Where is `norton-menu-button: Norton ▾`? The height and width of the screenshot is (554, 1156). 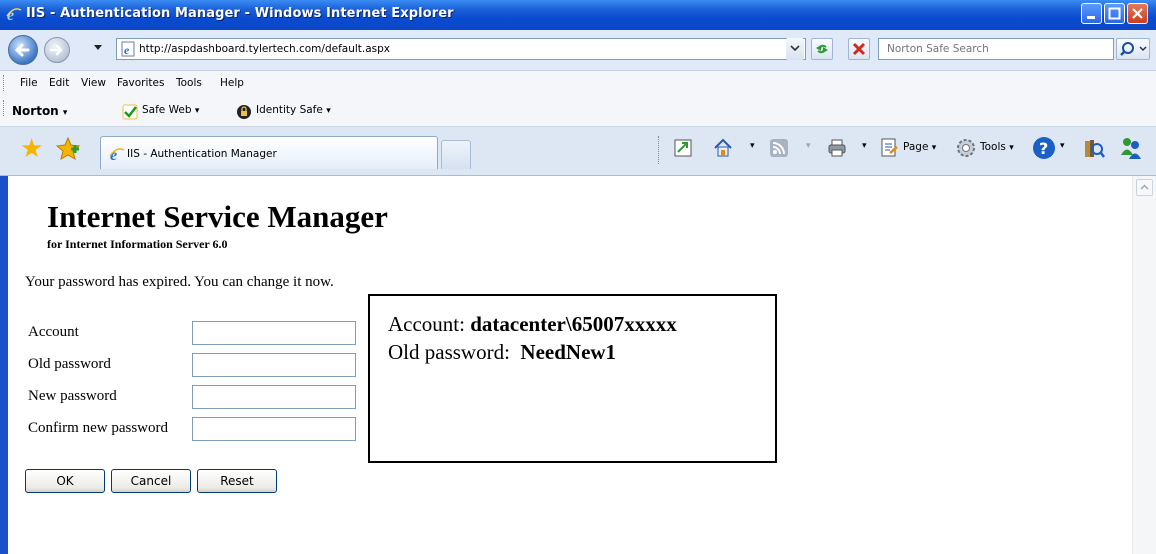
norton-menu-button: Norton ▾ is located at coordinates (39, 111).